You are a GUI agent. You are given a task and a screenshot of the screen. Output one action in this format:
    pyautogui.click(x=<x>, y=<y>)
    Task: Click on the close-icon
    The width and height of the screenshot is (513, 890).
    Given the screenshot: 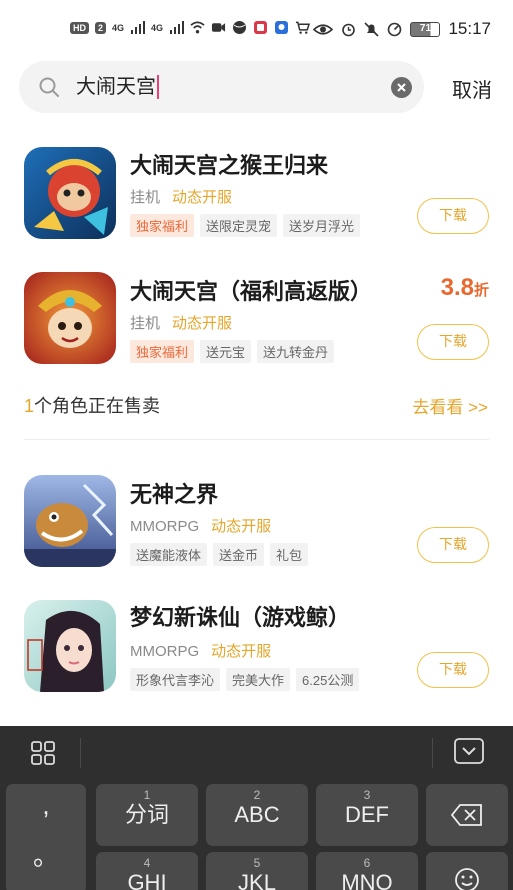 What is the action you would take?
    pyautogui.click(x=401, y=87)
    